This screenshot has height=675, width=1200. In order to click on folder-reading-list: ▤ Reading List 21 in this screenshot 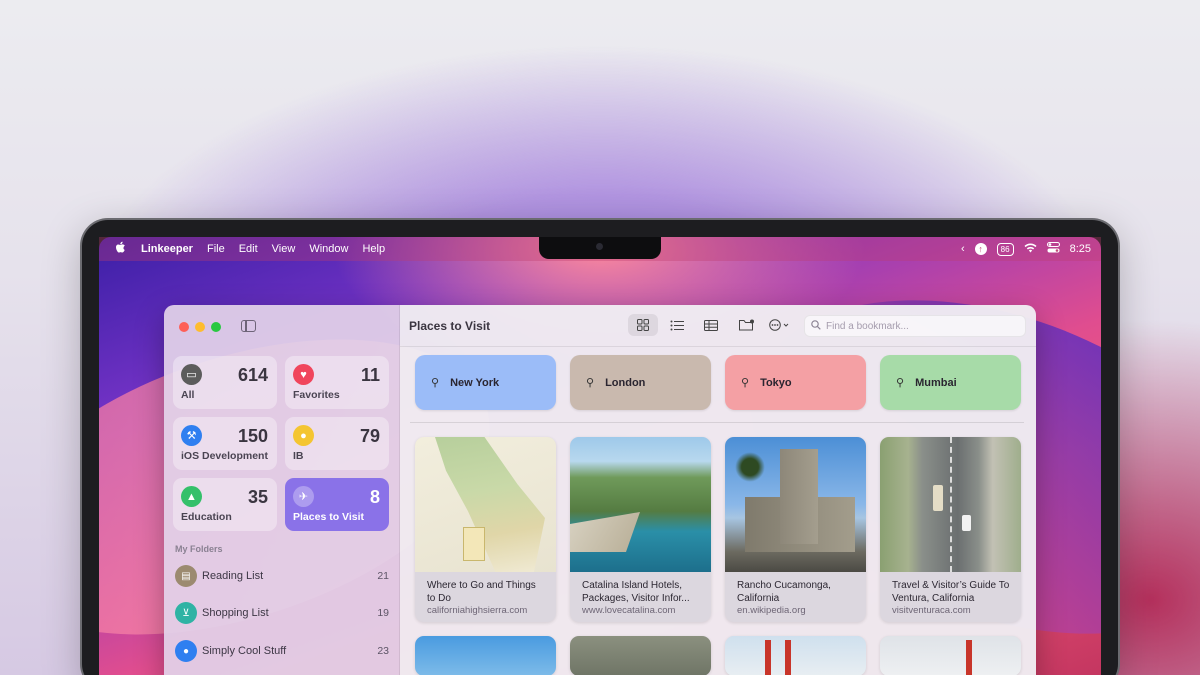, I will do `click(282, 576)`.